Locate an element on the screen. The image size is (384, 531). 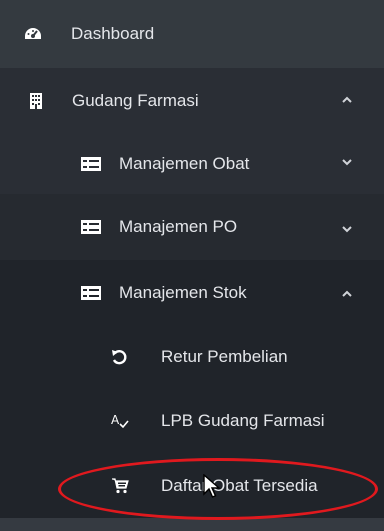
sidebar-item-label: Manajemen PO is located at coordinates (178, 226).